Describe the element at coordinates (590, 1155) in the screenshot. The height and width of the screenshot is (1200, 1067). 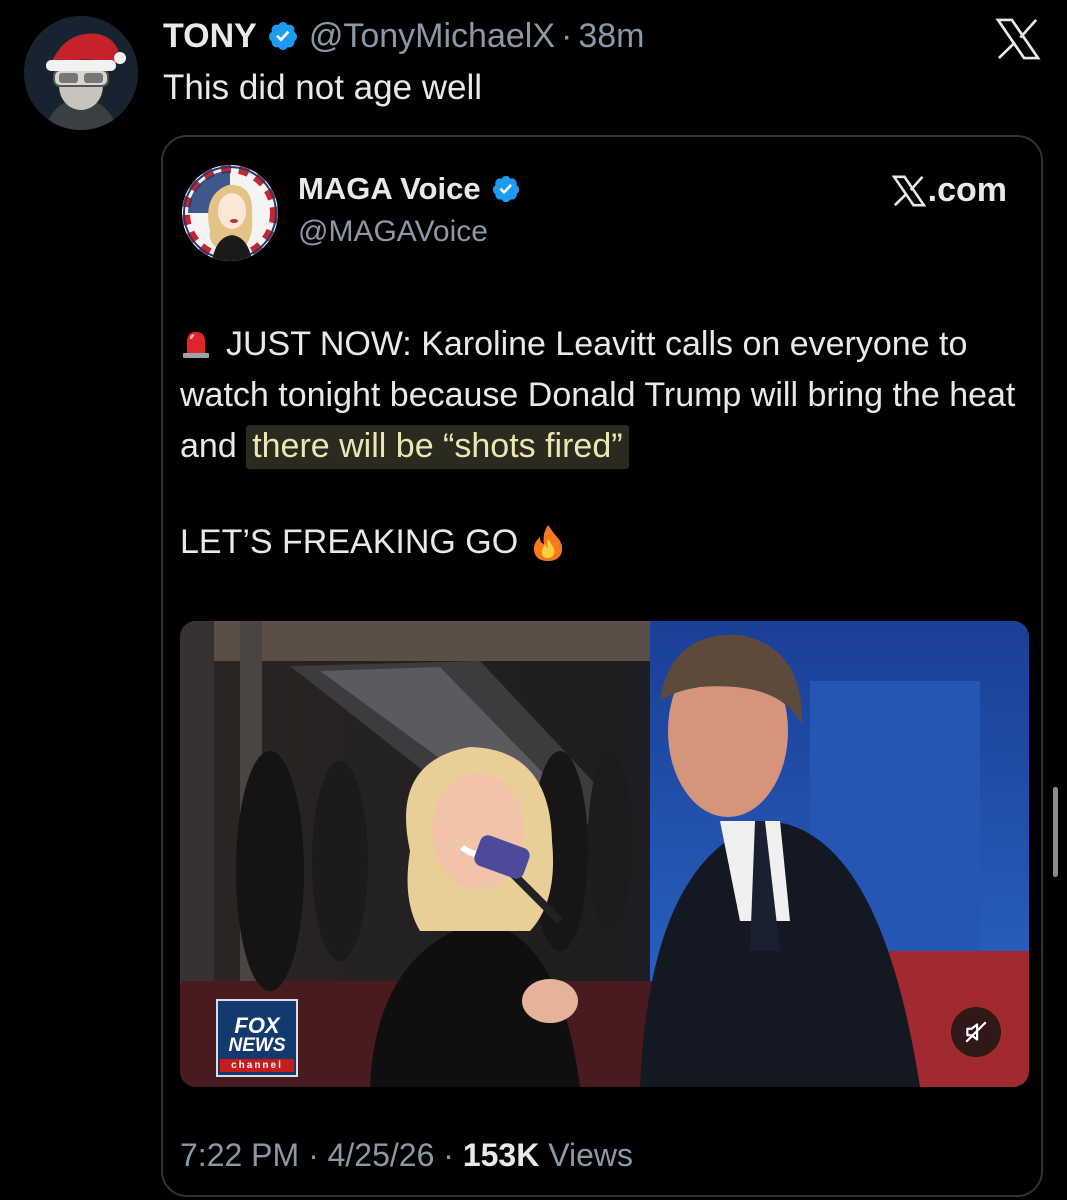
I see `views-label: Views` at that location.